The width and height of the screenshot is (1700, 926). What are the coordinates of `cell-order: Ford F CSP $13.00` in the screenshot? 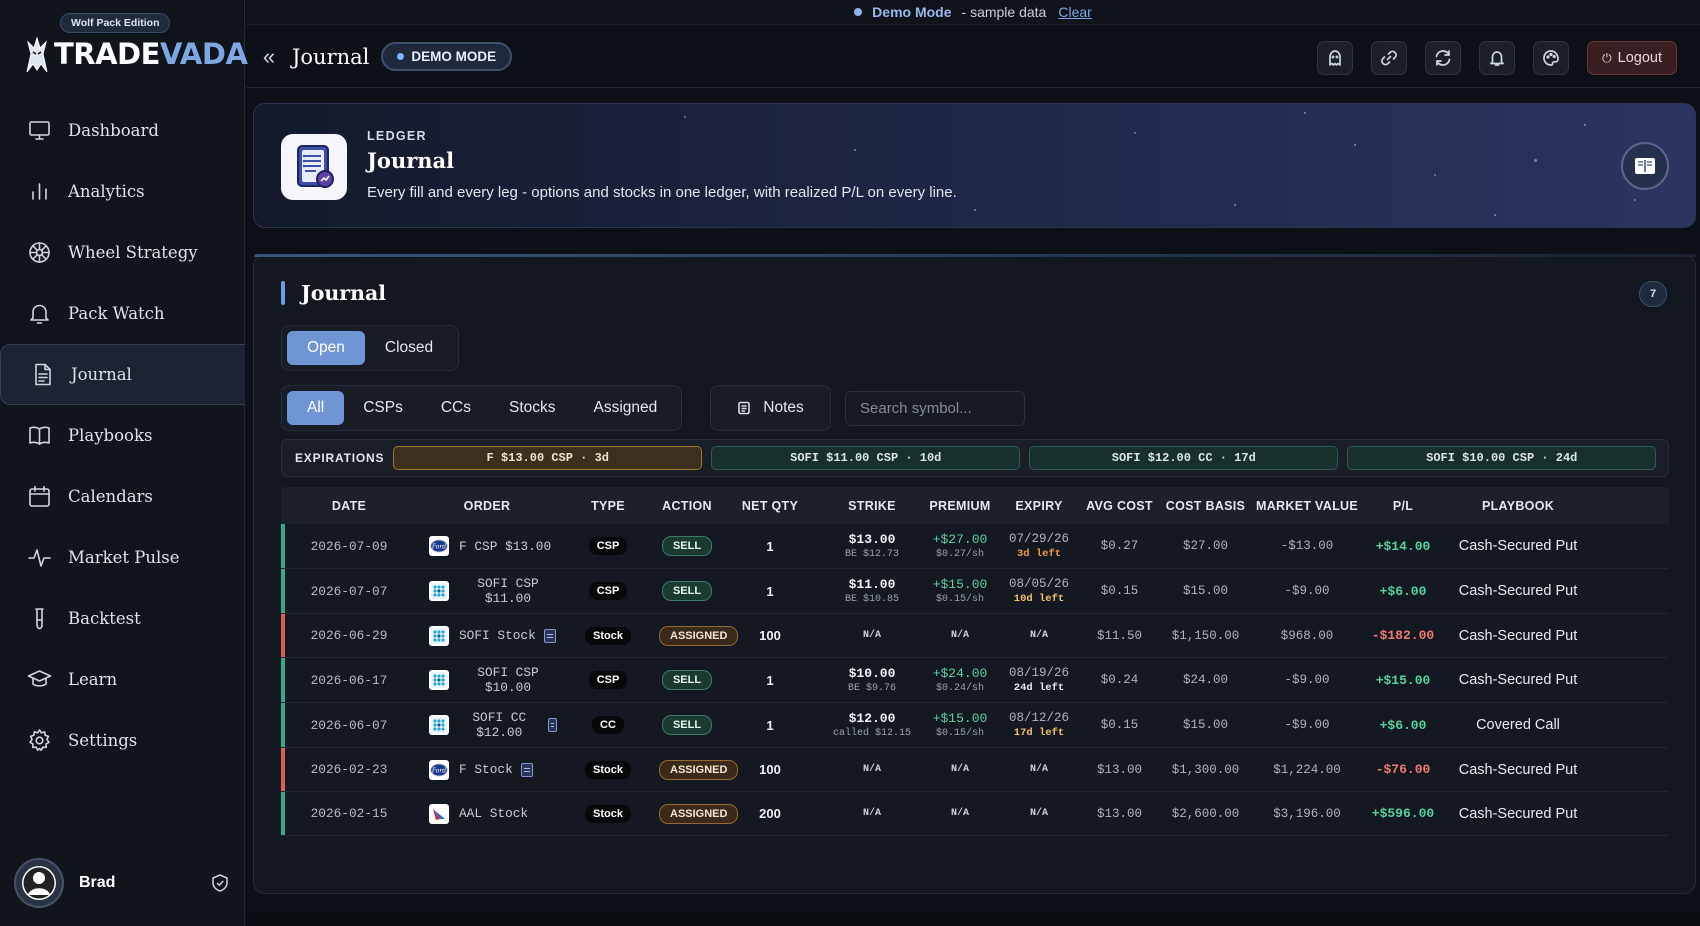 It's located at (487, 546).